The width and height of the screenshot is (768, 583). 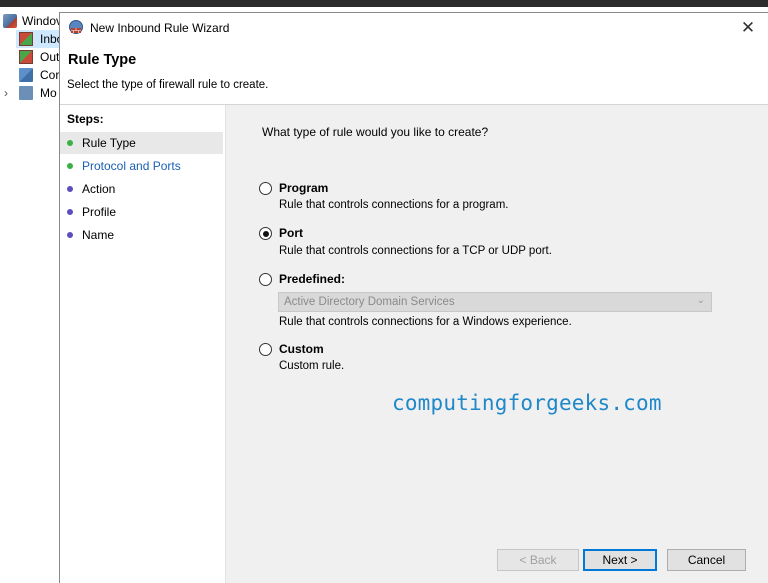 I want to click on predefined-dropdown-value: Active Directory Domain Services, so click(x=369, y=302).